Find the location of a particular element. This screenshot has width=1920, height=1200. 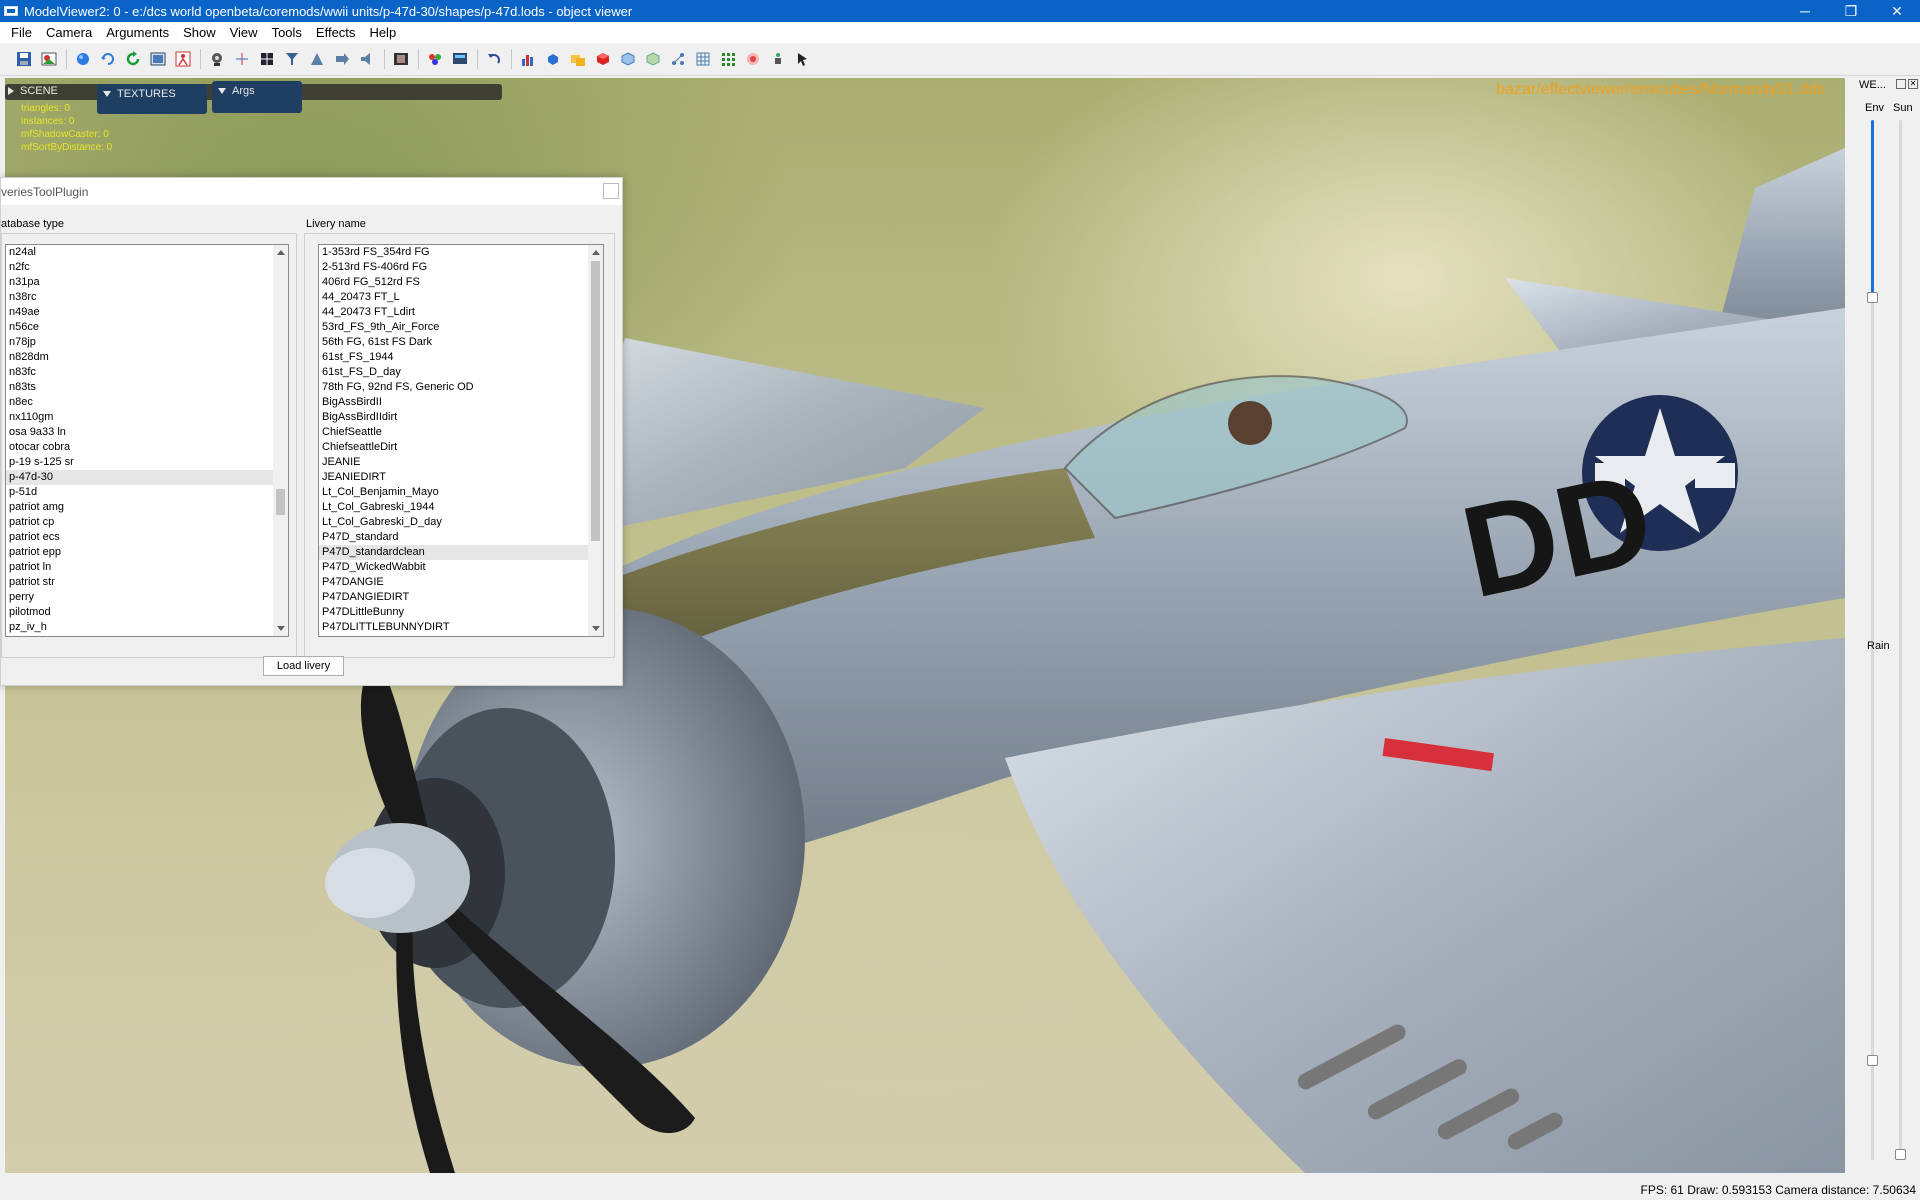

livery-scrollbar is located at coordinates (595, 440).